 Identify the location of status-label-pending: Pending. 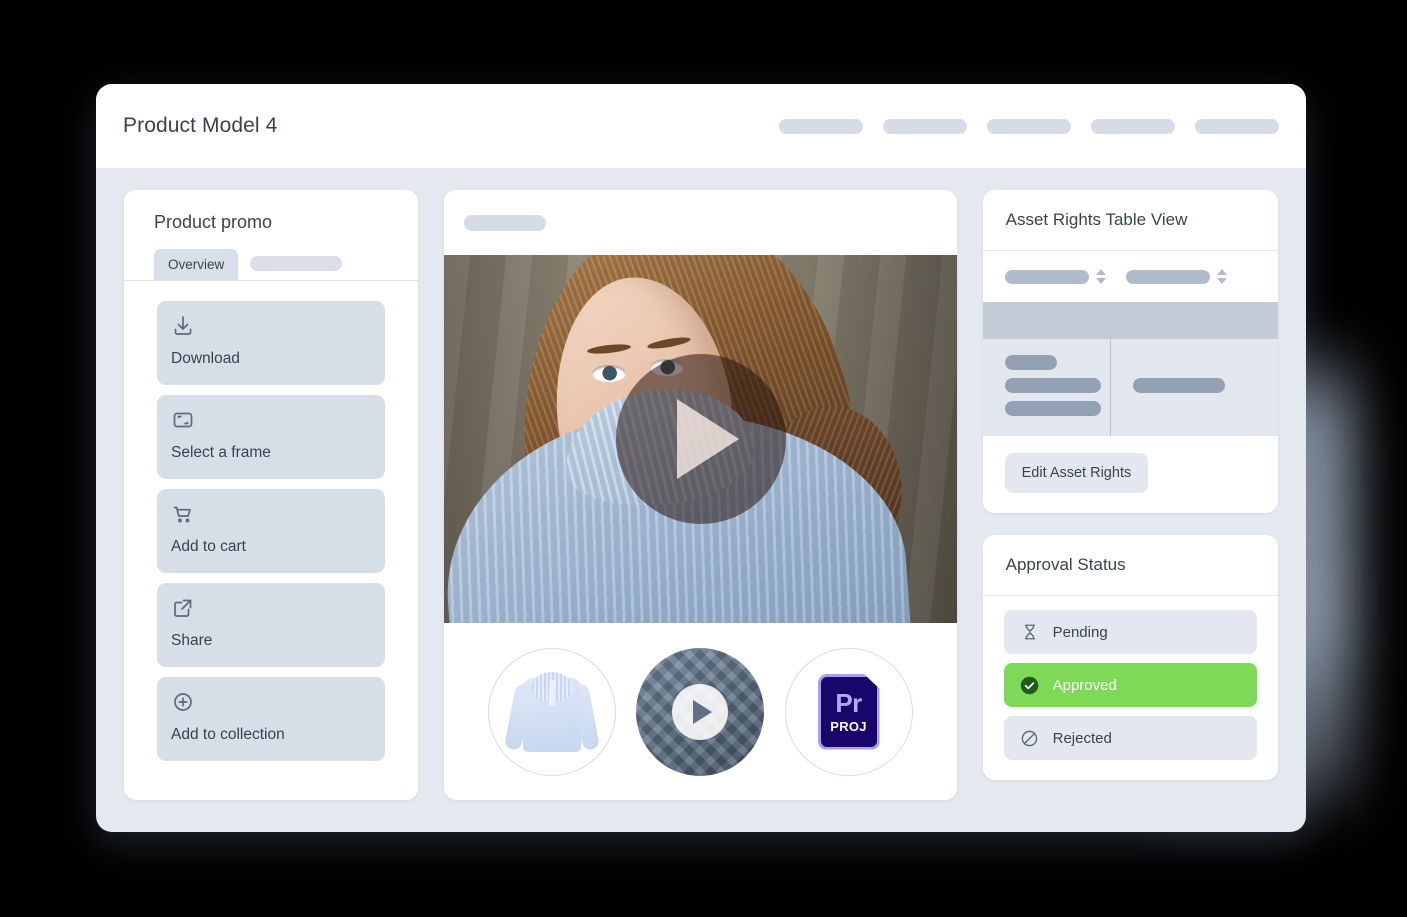
(1080, 632).